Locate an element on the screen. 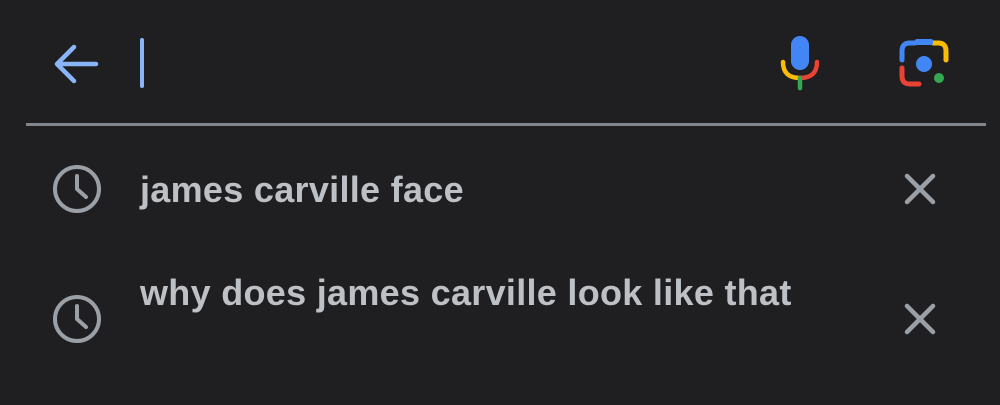 Image resolution: width=1000 pixels, height=405 pixels. search-input is located at coordinates (432, 62).